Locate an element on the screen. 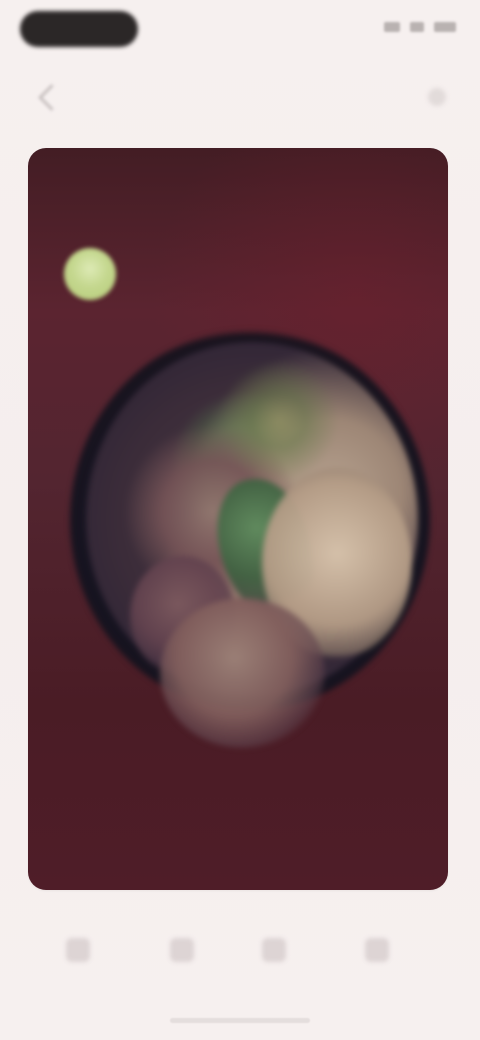 Image resolution: width=480 pixels, height=1040 pixels. author-name is located at coordinates (234, 267).